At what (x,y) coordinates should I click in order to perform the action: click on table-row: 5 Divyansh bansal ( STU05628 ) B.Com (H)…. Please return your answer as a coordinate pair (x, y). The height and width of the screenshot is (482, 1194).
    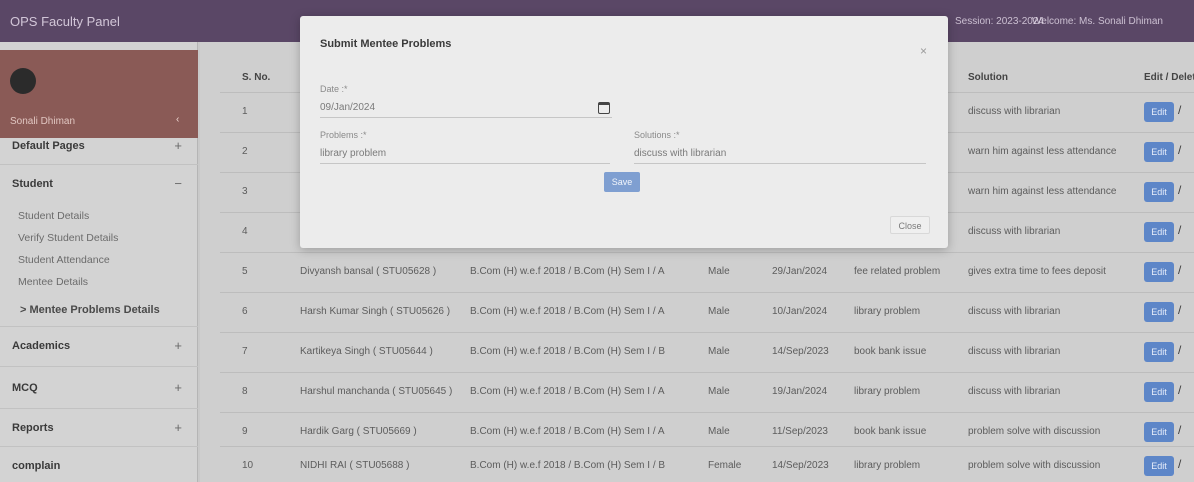
    Looking at the image, I should click on (707, 272).